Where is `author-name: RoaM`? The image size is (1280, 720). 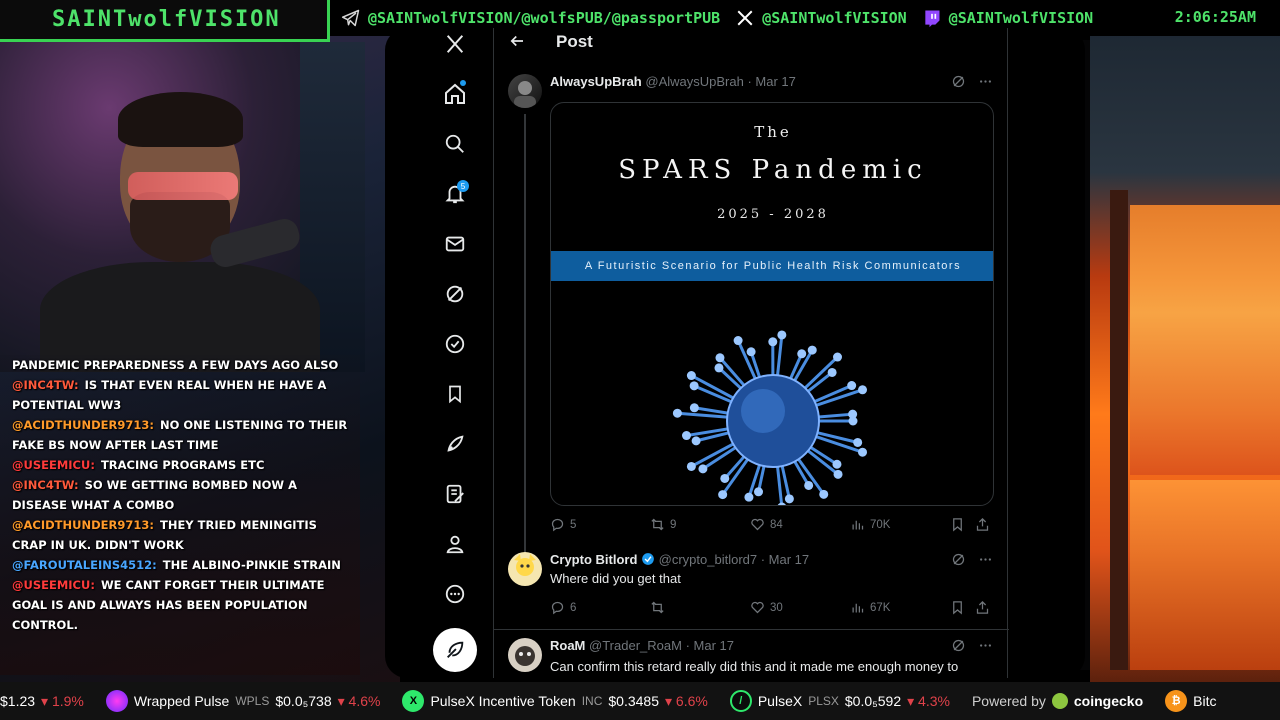
author-name: RoaM is located at coordinates (567, 645).